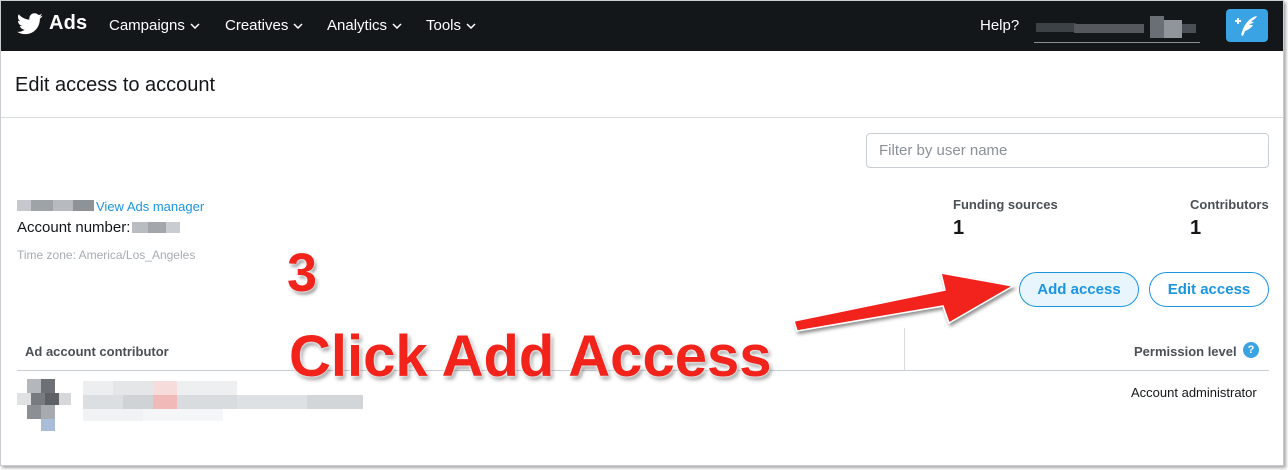  What do you see at coordinates (44, 405) in the screenshot?
I see `avatar` at bounding box center [44, 405].